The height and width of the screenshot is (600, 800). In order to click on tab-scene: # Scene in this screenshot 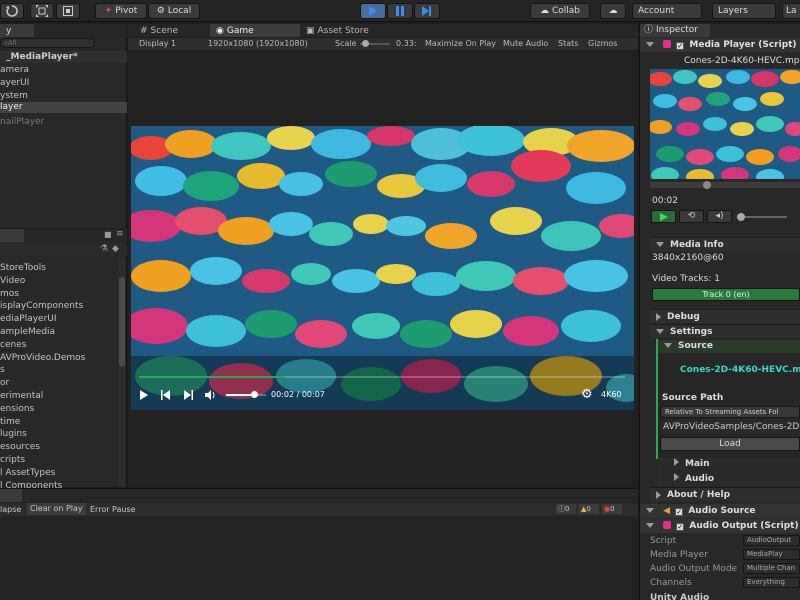, I will do `click(169, 30)`.